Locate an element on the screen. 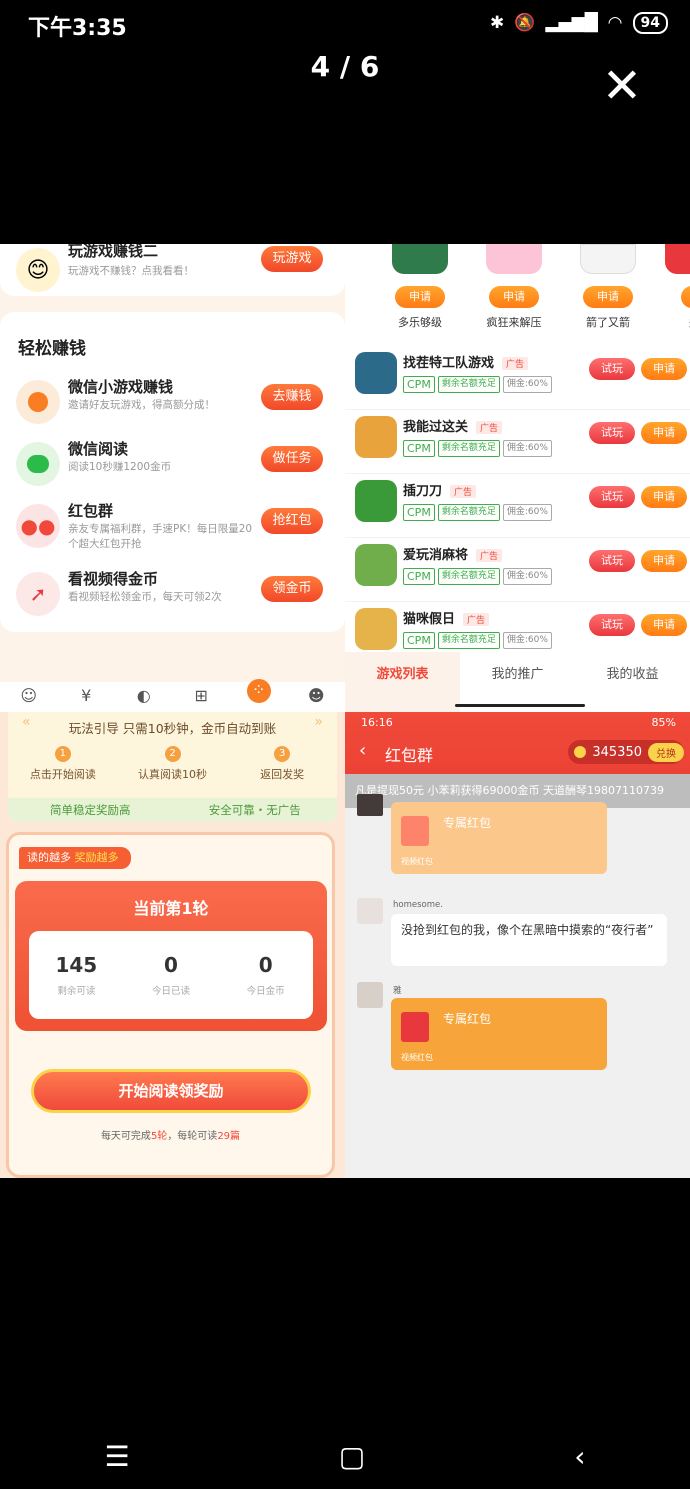 Image resolution: width=690 pixels, height=1489 pixels. row-title: 红包群 is located at coordinates (91, 511).